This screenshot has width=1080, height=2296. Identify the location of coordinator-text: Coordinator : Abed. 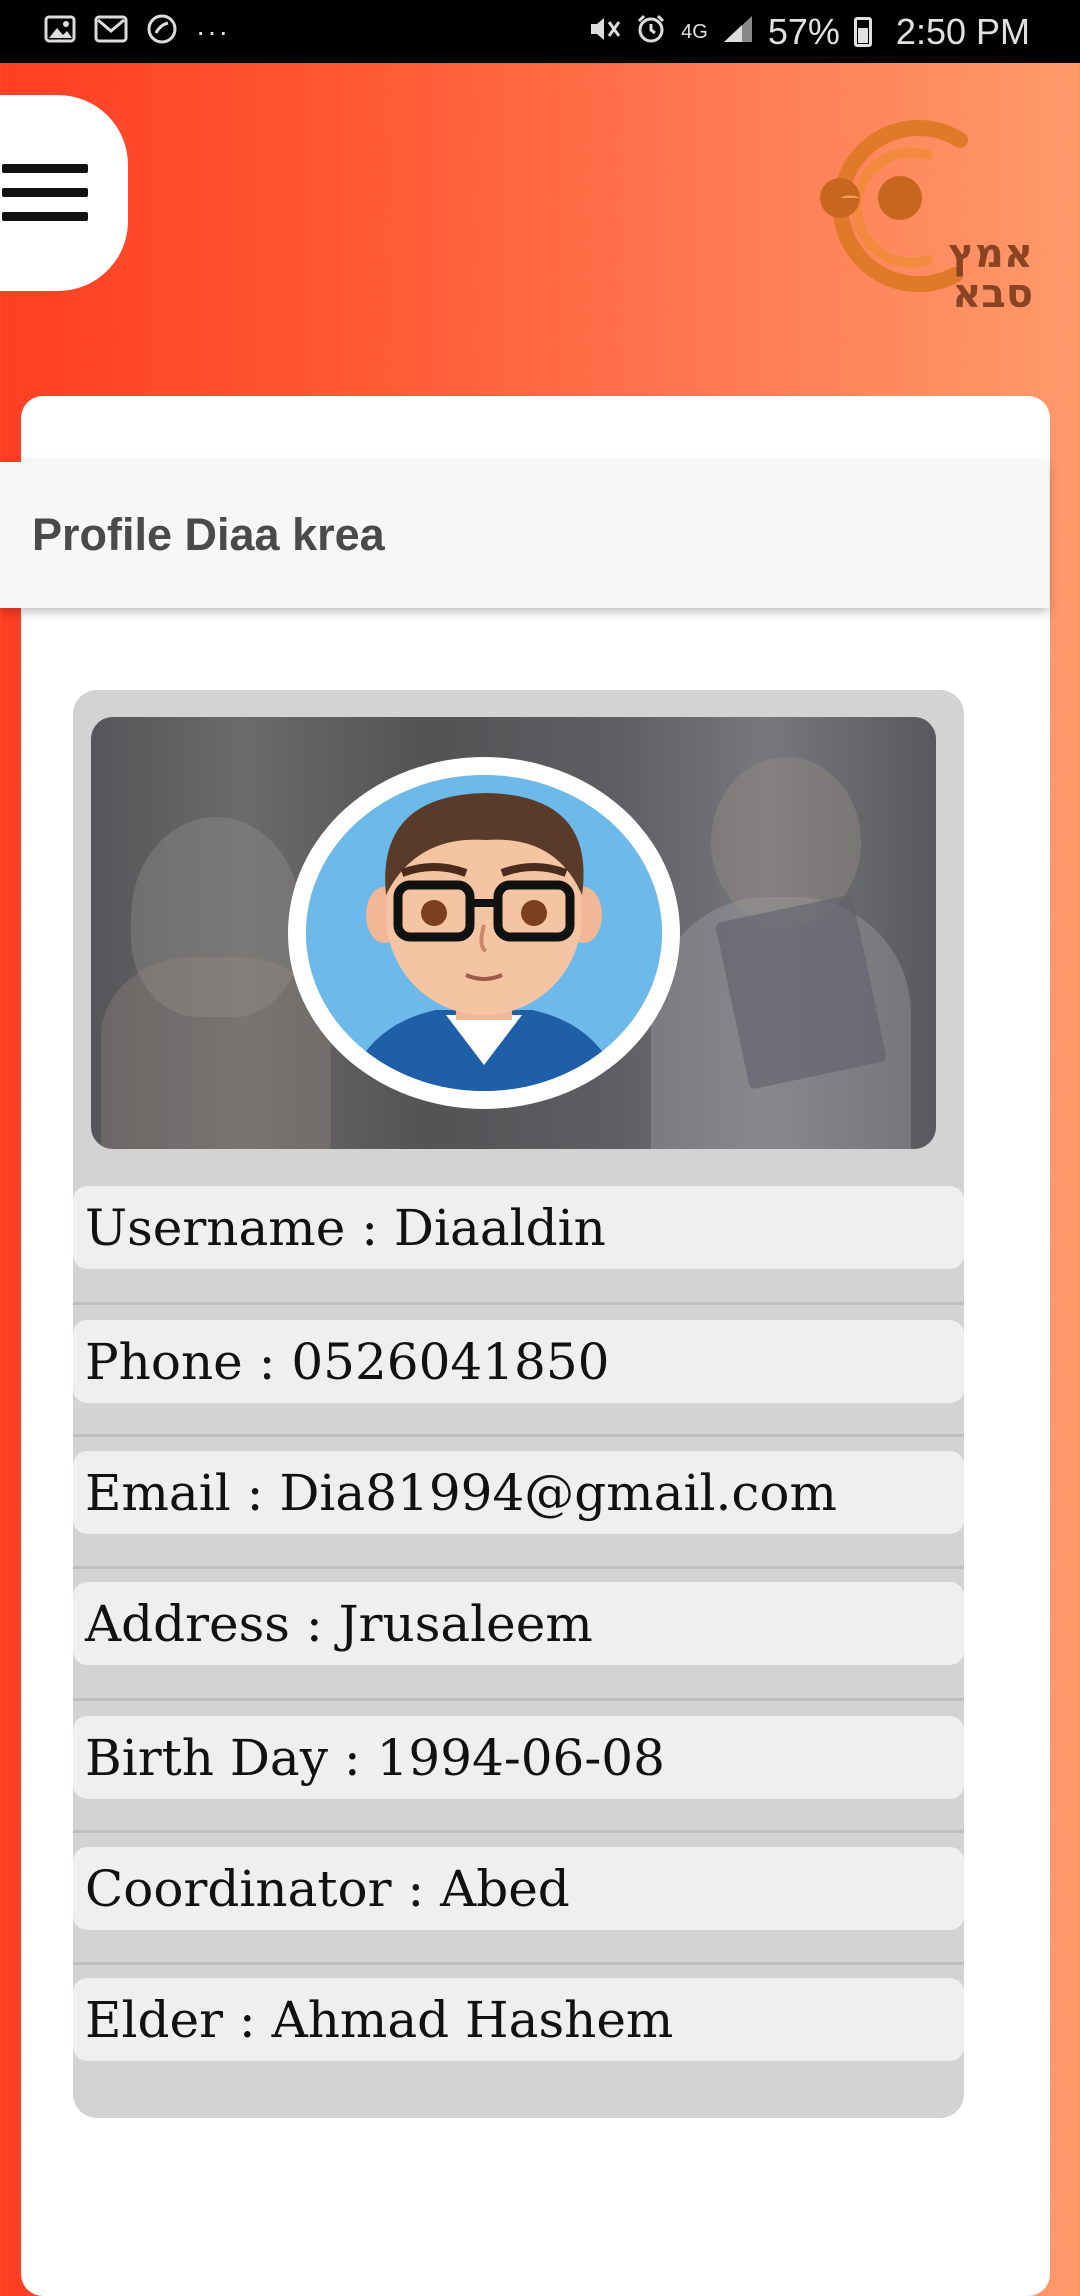
(327, 1888).